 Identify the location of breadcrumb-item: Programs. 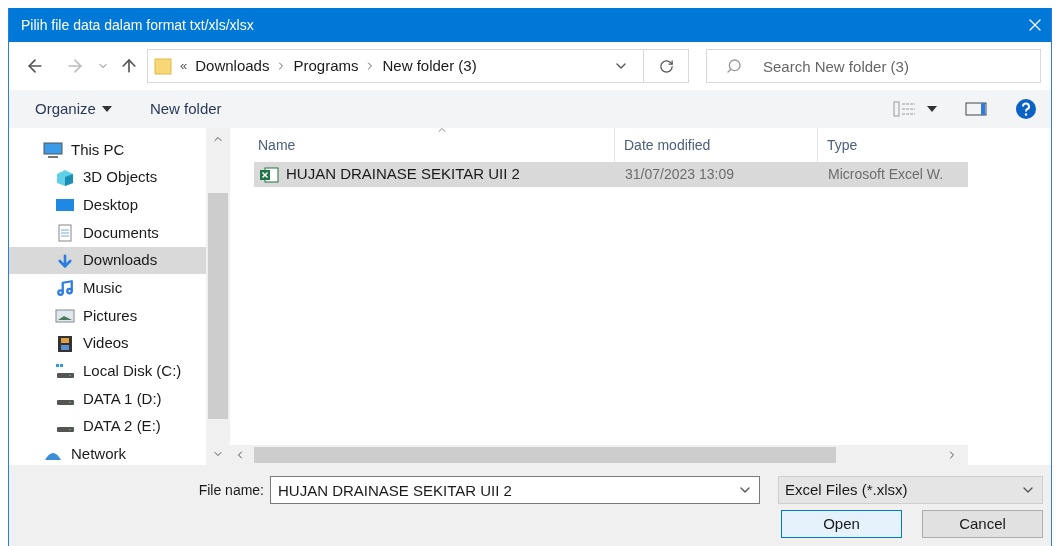
(326, 66).